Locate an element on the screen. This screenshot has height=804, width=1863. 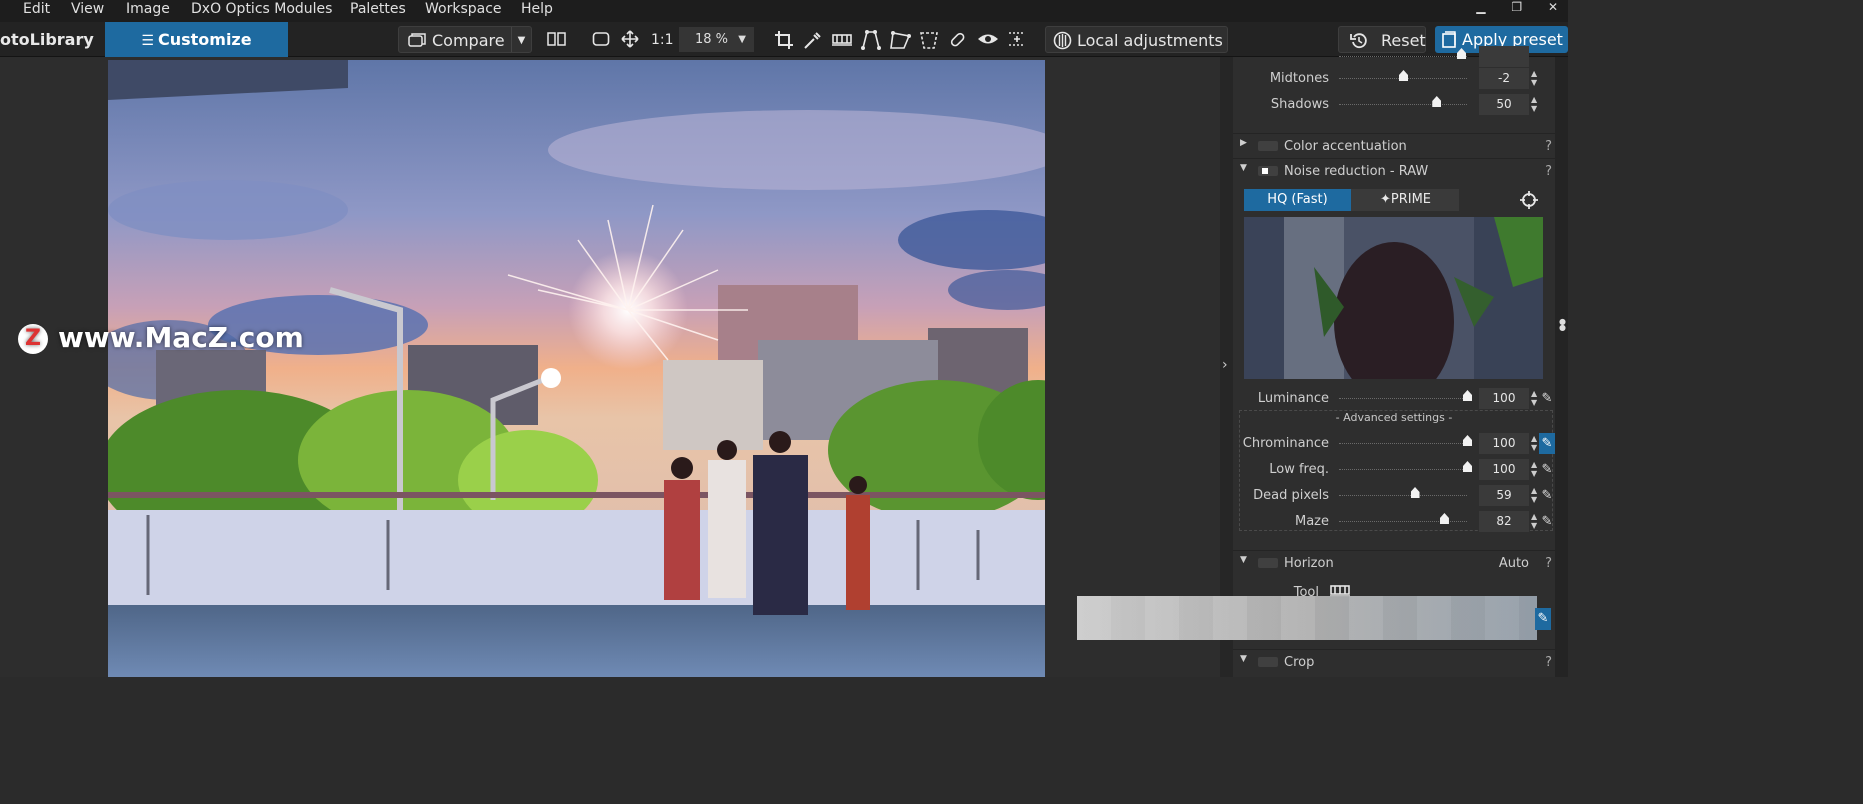
panel-collapse-handle: › is located at coordinates (1226, 367).